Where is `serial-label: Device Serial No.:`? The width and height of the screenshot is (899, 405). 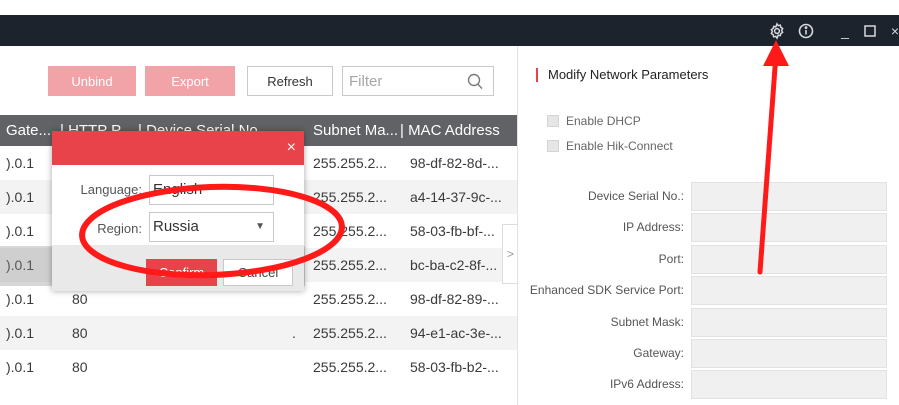
serial-label: Device Serial No.: is located at coordinates (635, 196).